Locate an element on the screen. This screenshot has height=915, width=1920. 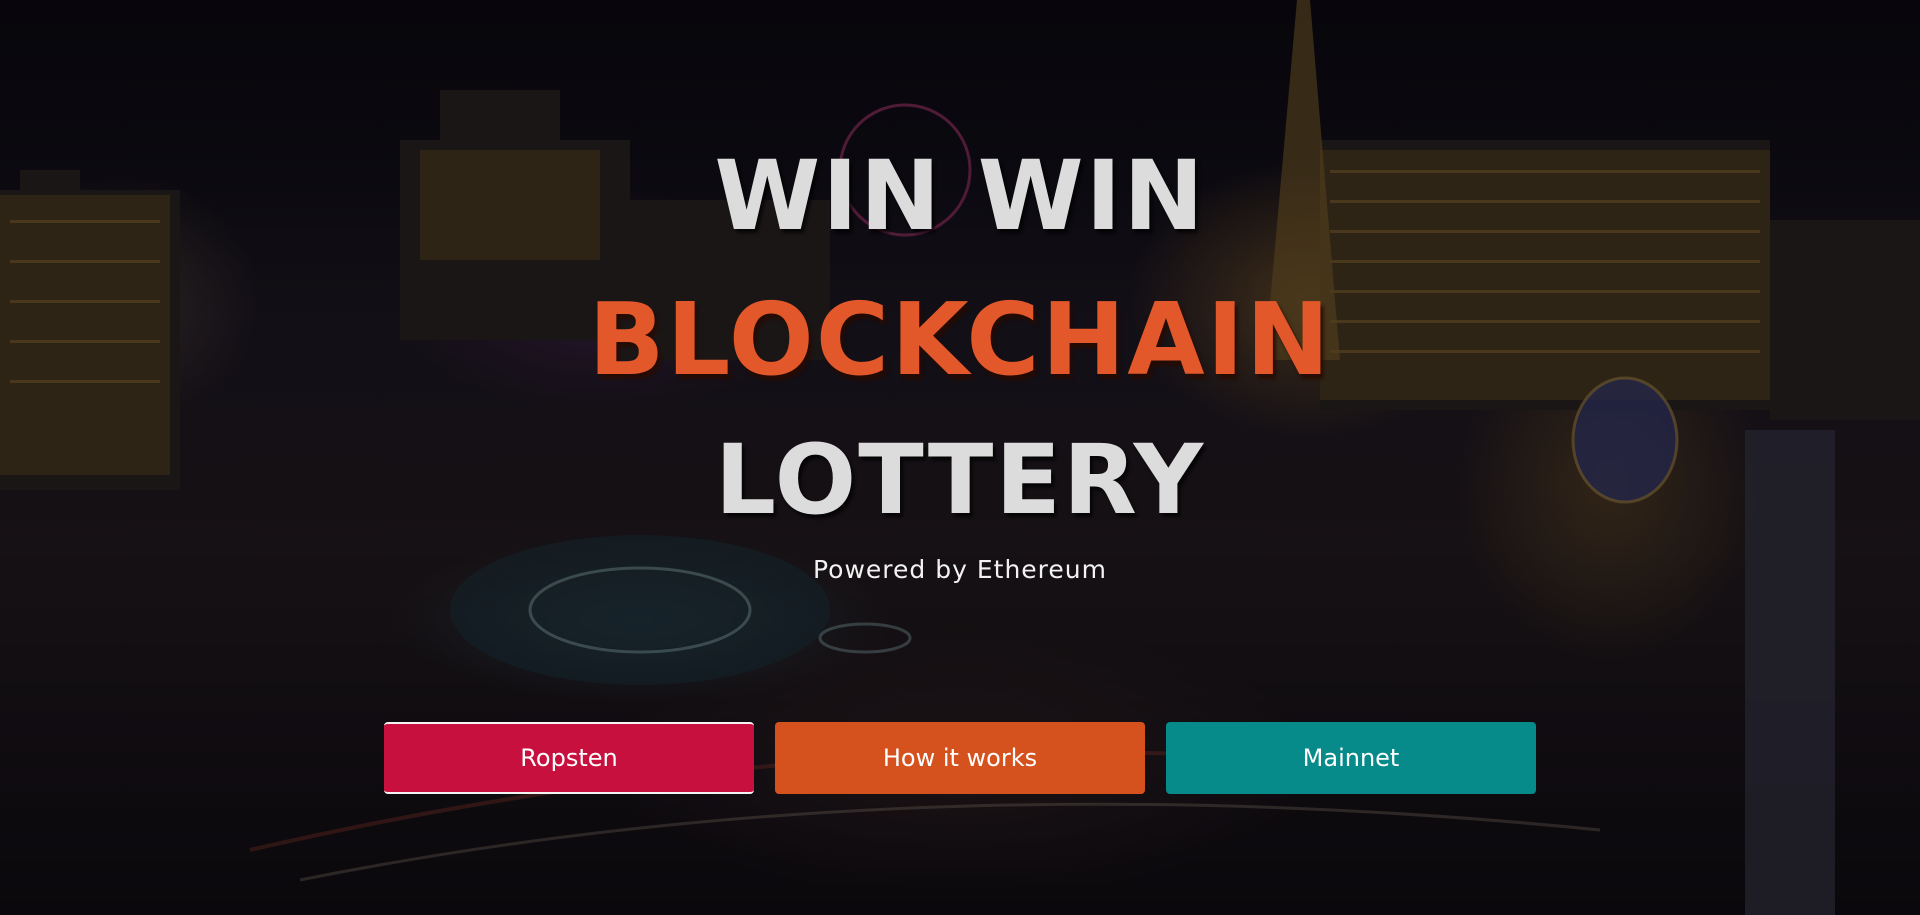
how-it-works-button: How it works is located at coordinates (960, 758).